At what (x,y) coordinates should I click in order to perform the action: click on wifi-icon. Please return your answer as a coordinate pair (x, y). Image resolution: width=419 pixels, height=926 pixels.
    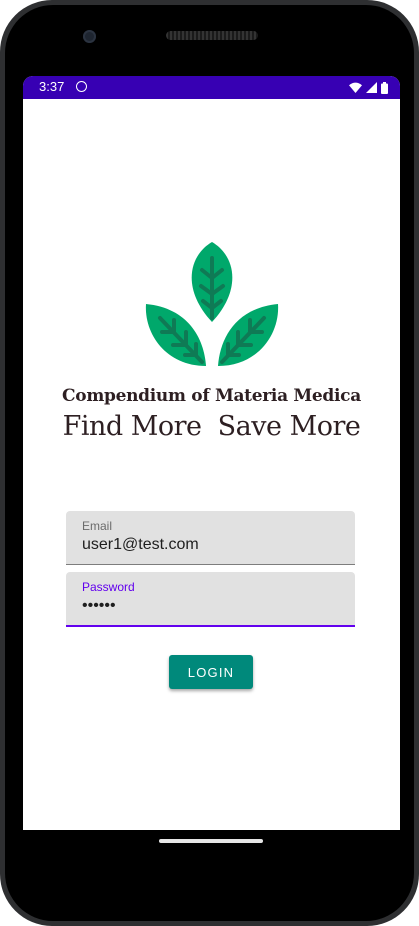
    Looking at the image, I should click on (355, 87).